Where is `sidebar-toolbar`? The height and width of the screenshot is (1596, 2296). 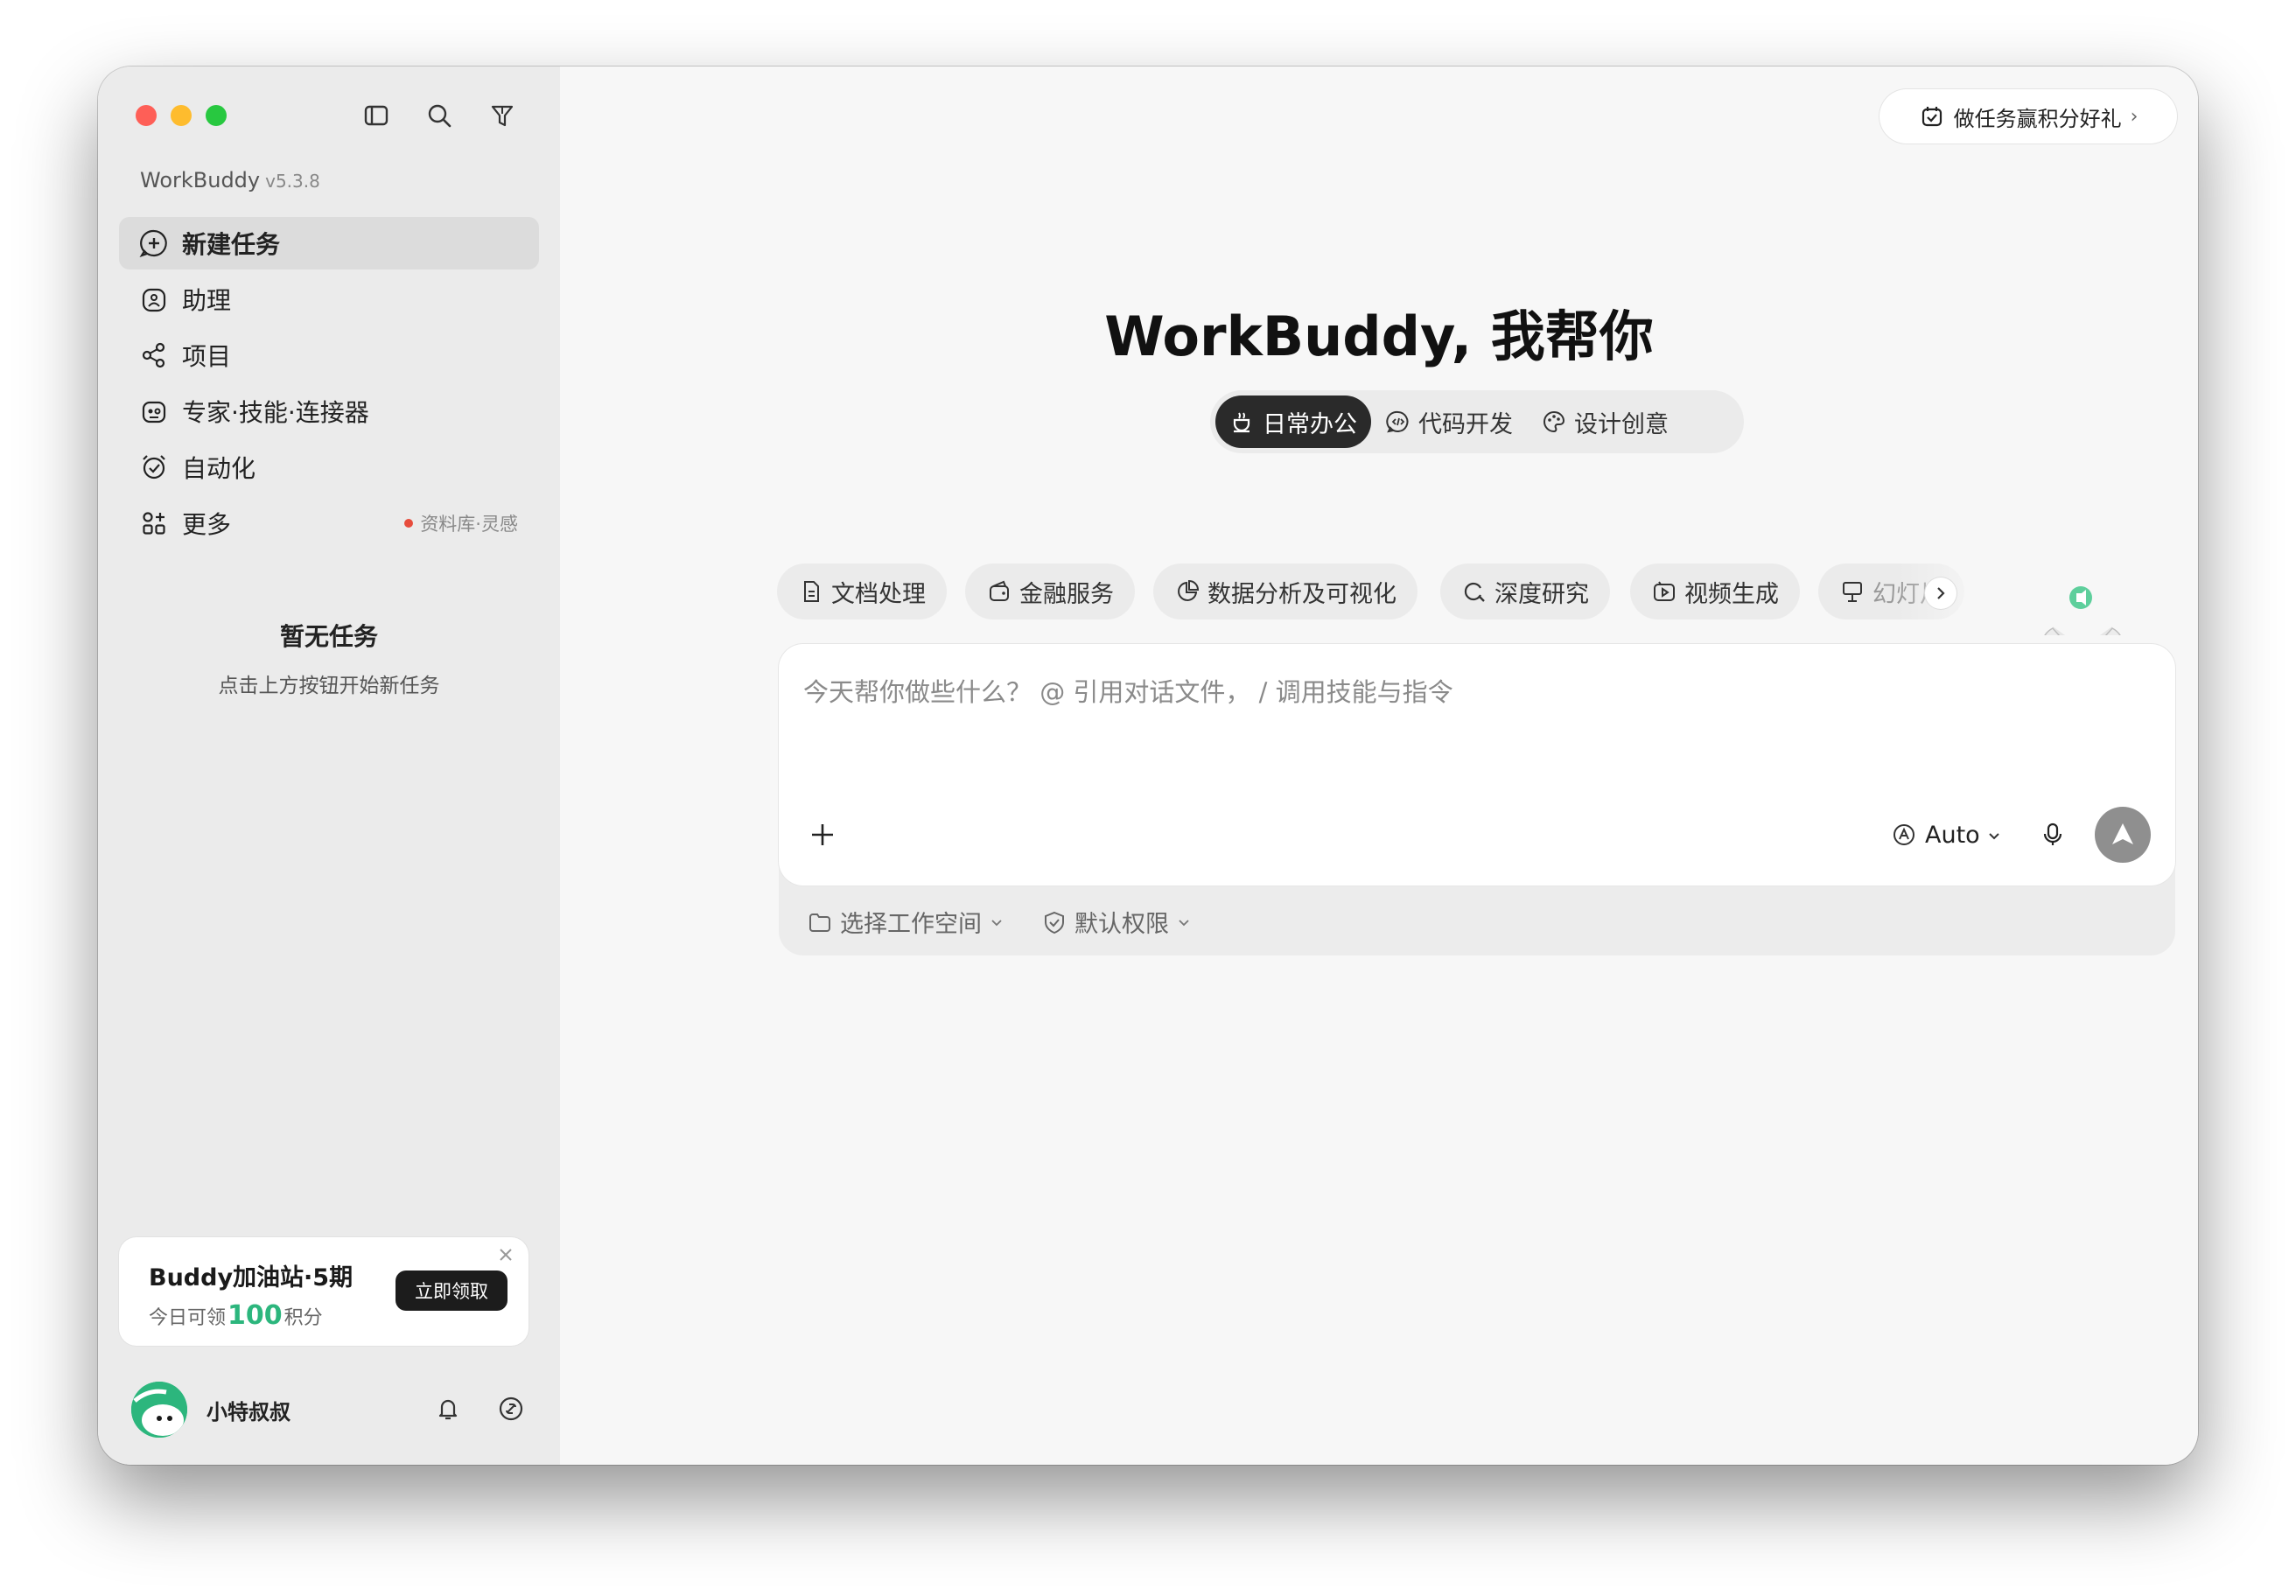
sidebar-toolbar is located at coordinates (439, 115).